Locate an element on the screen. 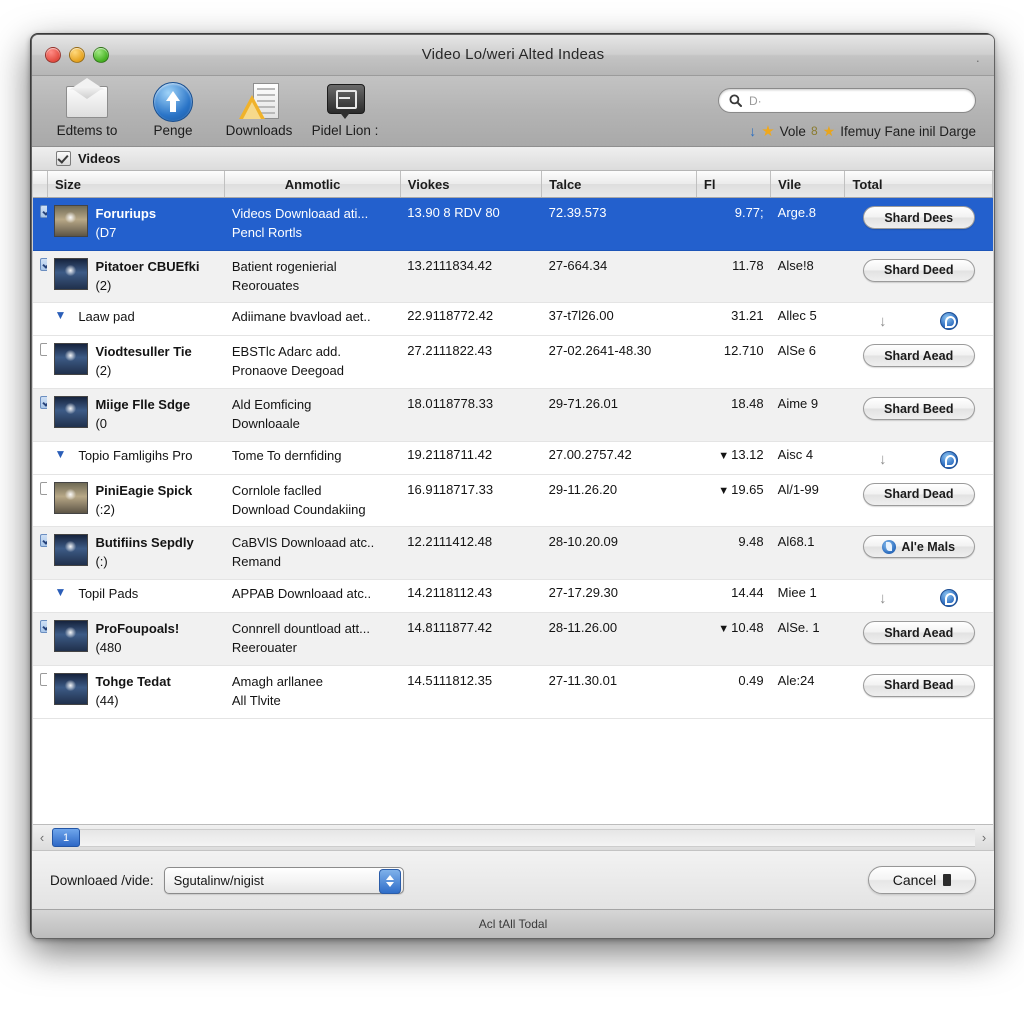  cell-total-action: Shard Deed is located at coordinates (918, 277).